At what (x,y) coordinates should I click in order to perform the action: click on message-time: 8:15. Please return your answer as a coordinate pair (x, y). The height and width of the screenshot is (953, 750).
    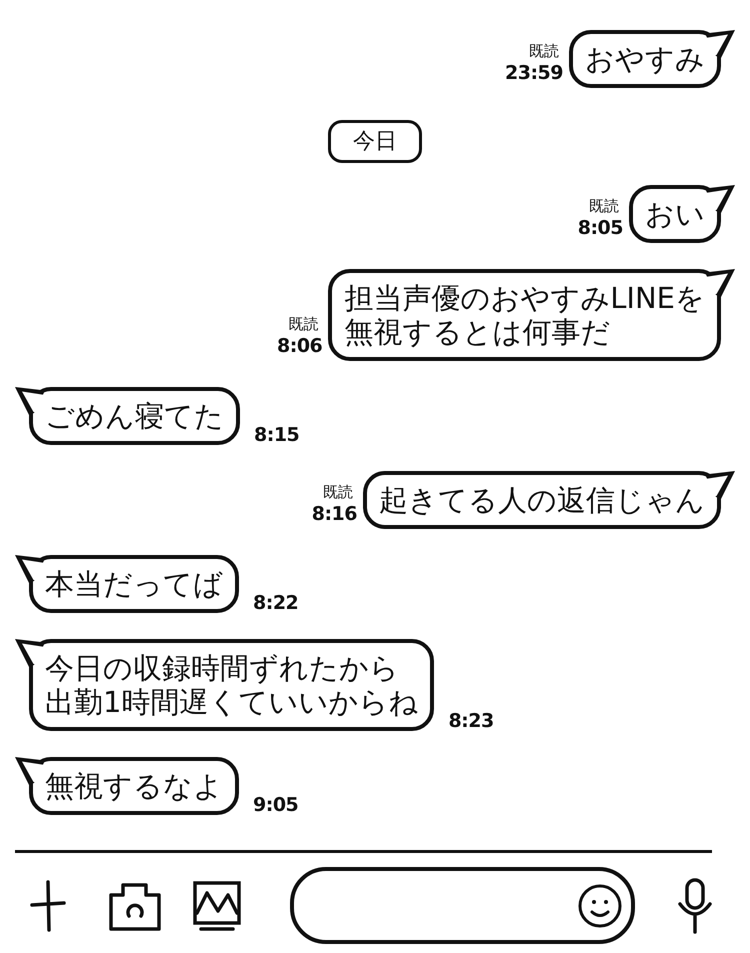
    Looking at the image, I should click on (277, 435).